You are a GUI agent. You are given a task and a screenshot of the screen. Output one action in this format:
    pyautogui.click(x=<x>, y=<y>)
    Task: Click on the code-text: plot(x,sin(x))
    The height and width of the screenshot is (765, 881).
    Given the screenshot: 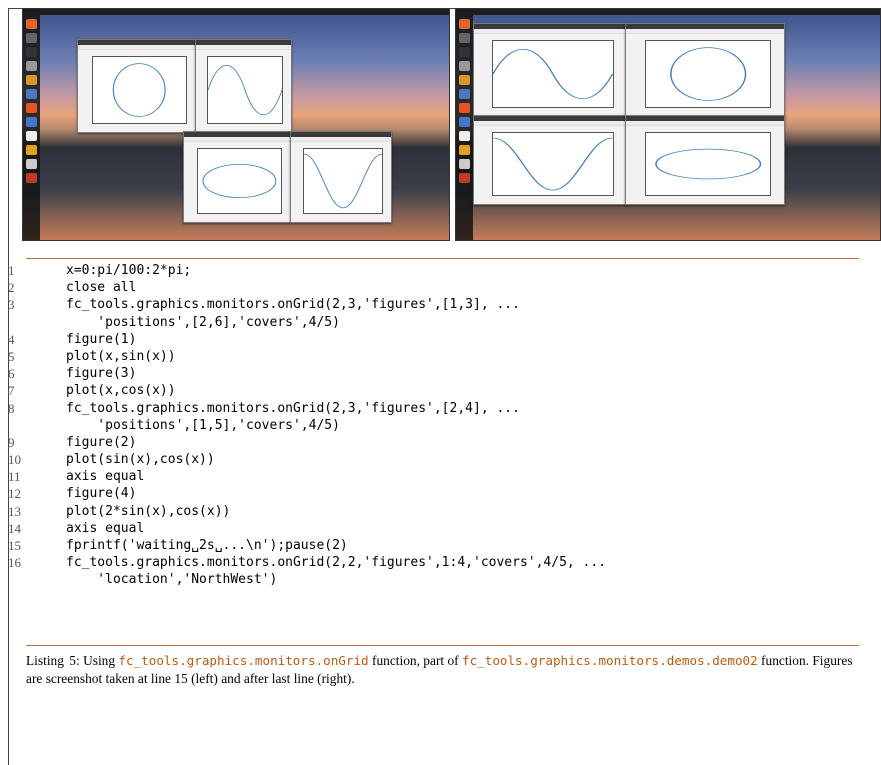 What is the action you would take?
    pyautogui.click(x=121, y=356)
    